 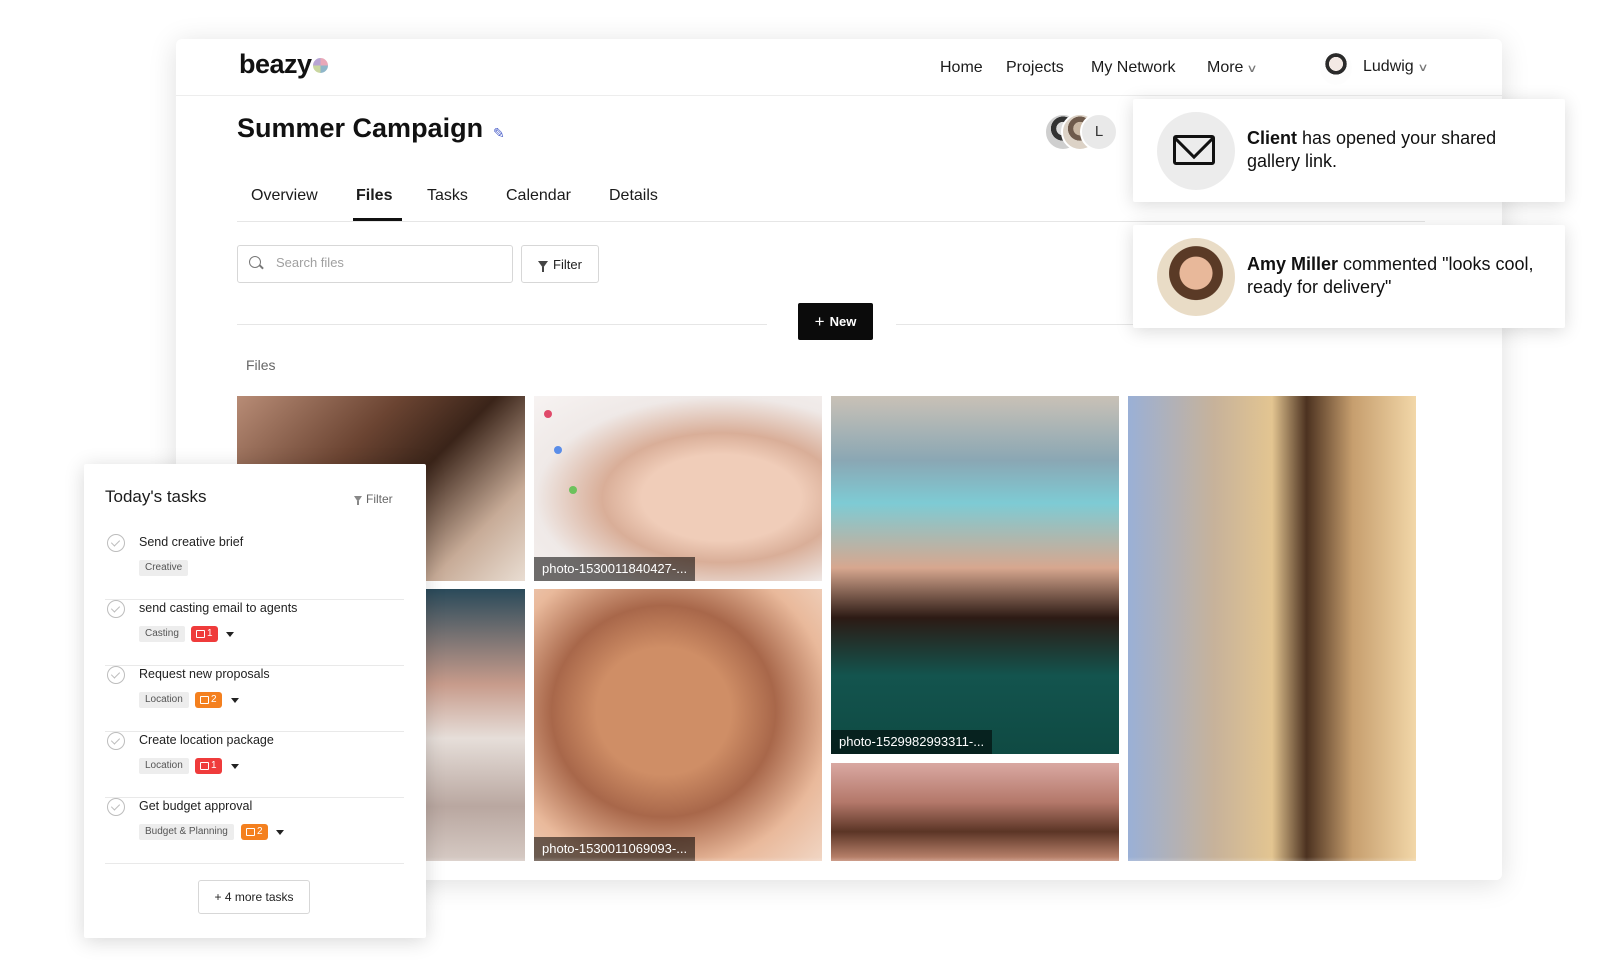 I want to click on filter-button: Filter, so click(x=560, y=264).